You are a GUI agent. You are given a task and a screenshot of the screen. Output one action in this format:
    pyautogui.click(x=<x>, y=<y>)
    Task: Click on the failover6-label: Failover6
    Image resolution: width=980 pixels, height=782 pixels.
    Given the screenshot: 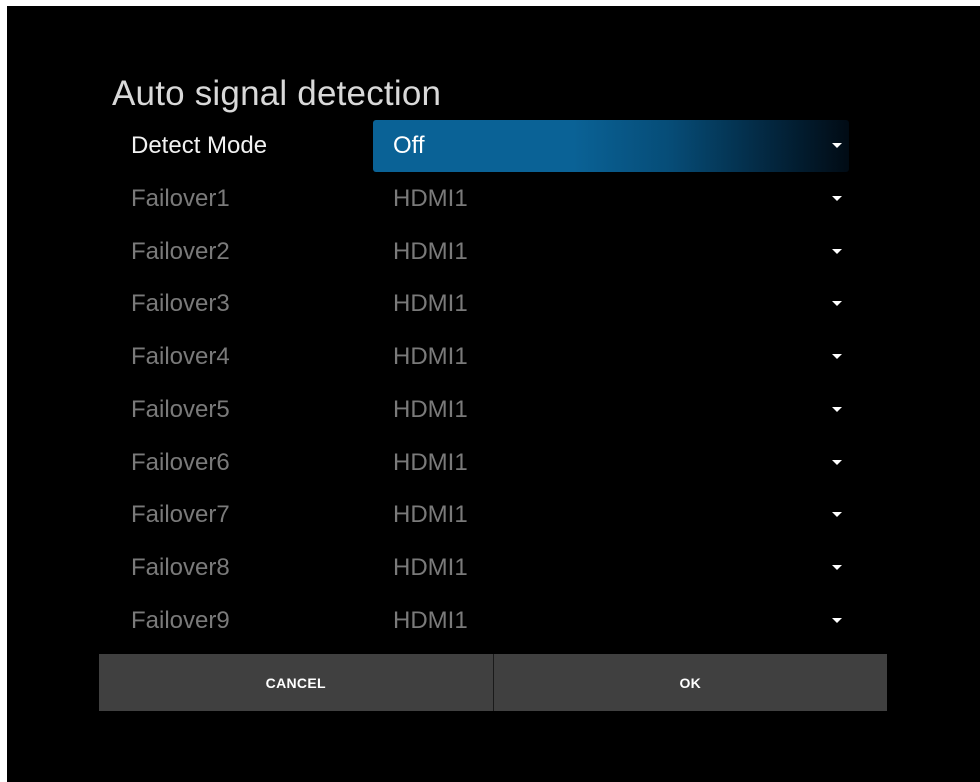 What is the action you would take?
    pyautogui.click(x=180, y=462)
    